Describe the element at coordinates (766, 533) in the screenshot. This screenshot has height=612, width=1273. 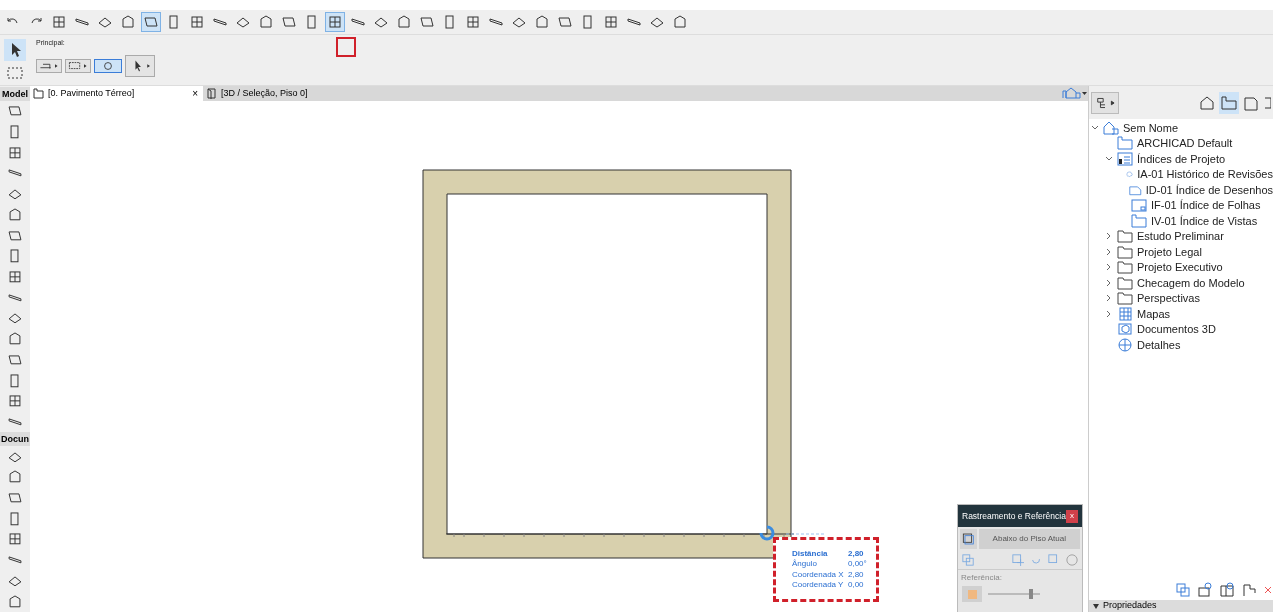
I see `rotation-cursor-icon` at that location.